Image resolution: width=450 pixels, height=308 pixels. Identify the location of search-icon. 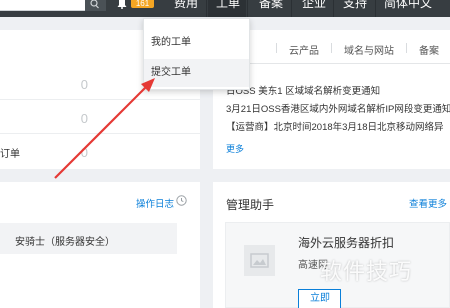
(94, 4).